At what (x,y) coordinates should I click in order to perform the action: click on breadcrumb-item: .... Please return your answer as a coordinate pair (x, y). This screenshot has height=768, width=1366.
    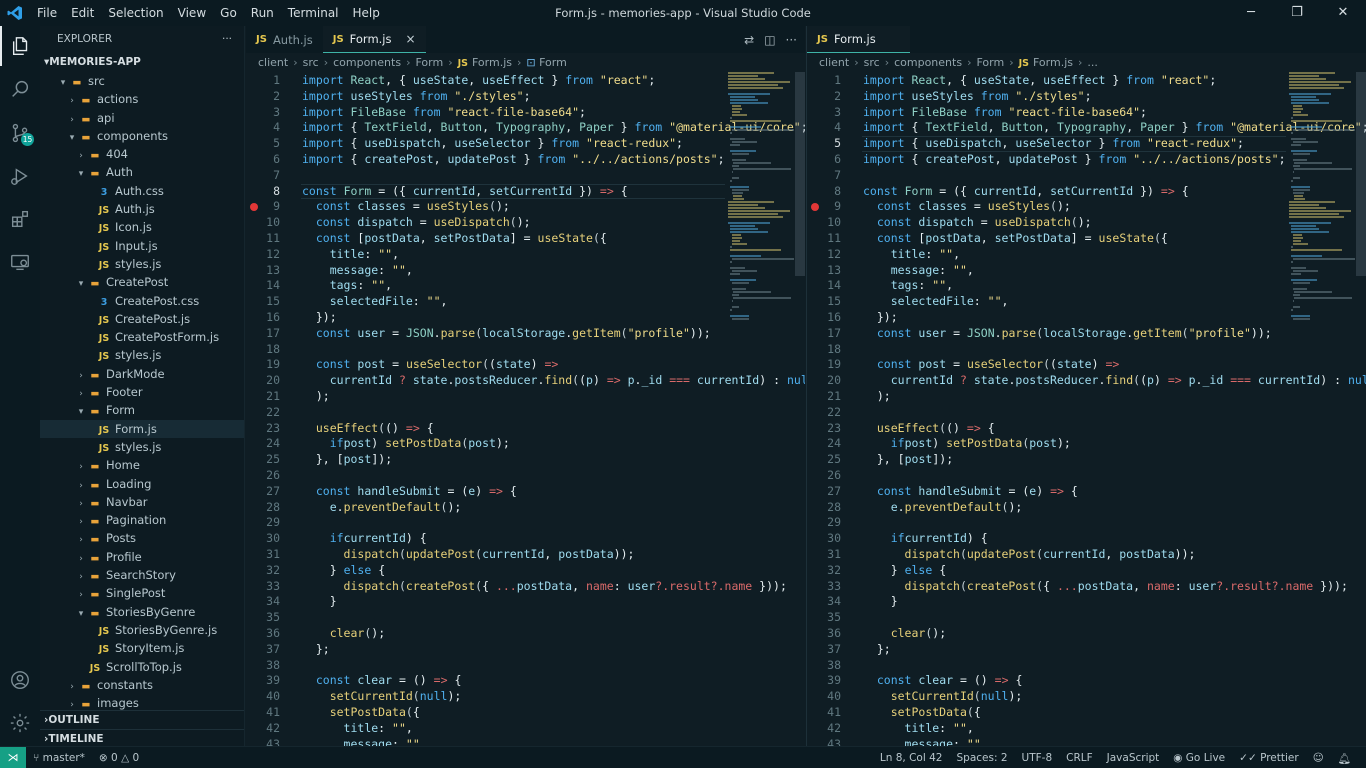
    Looking at the image, I should click on (1092, 62).